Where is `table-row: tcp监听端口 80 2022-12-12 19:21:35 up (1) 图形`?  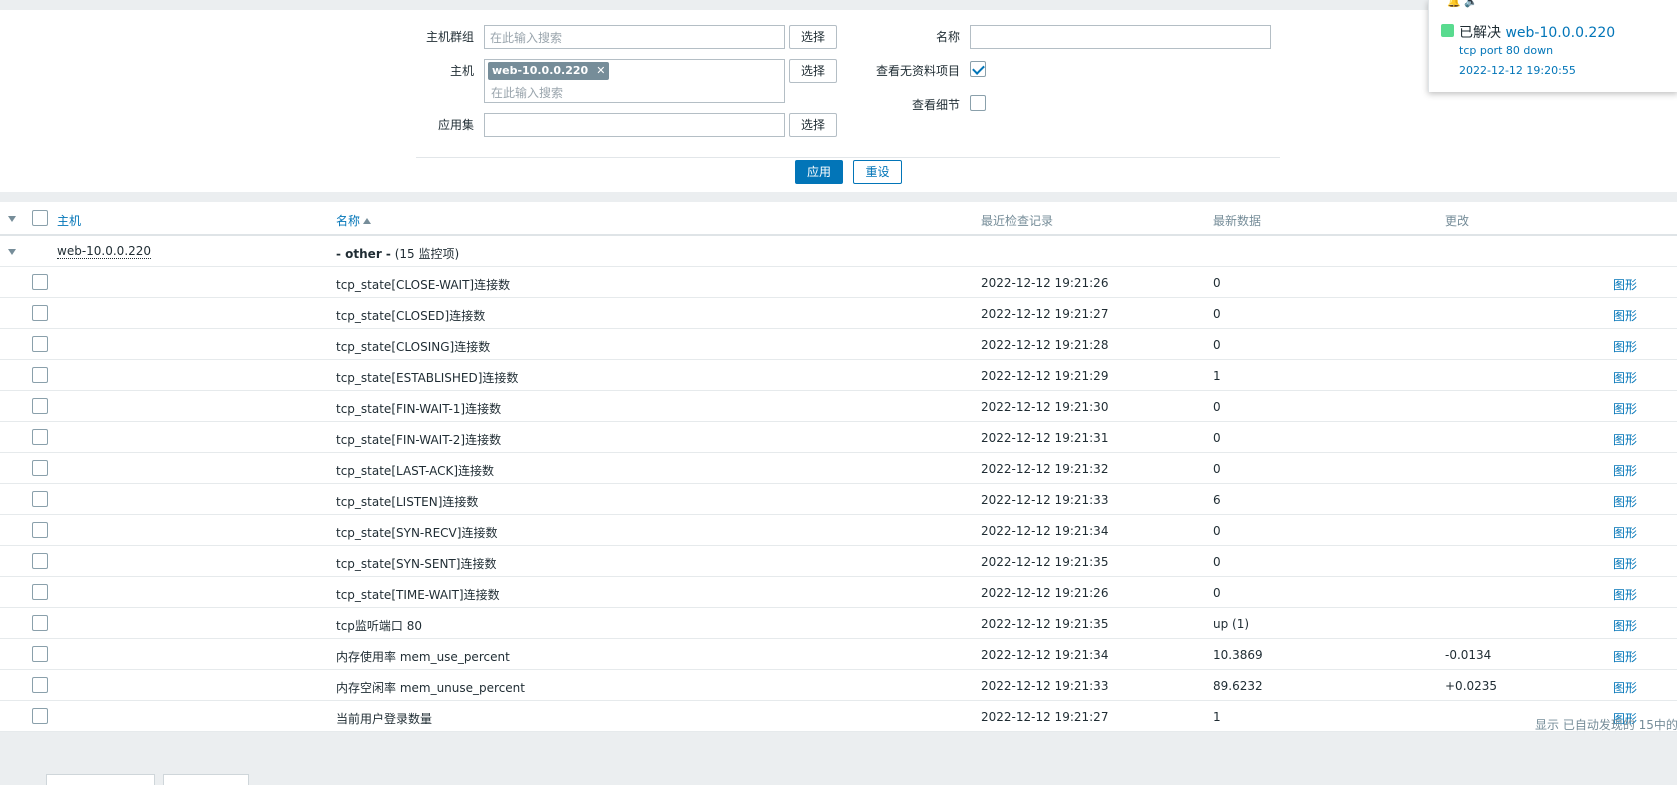
table-row: tcp监听端口 80 2022-12-12 19:21:35 up (1) 图形 is located at coordinates (838, 623).